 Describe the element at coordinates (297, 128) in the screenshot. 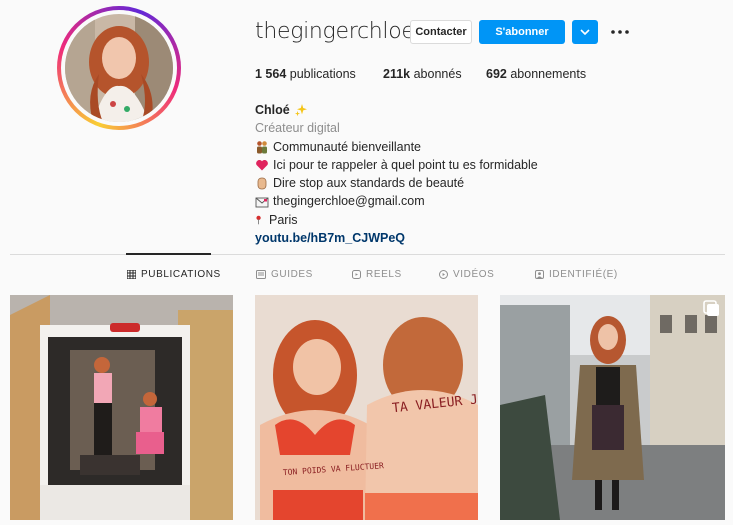

I see `profile-category: Créateur digital` at that location.